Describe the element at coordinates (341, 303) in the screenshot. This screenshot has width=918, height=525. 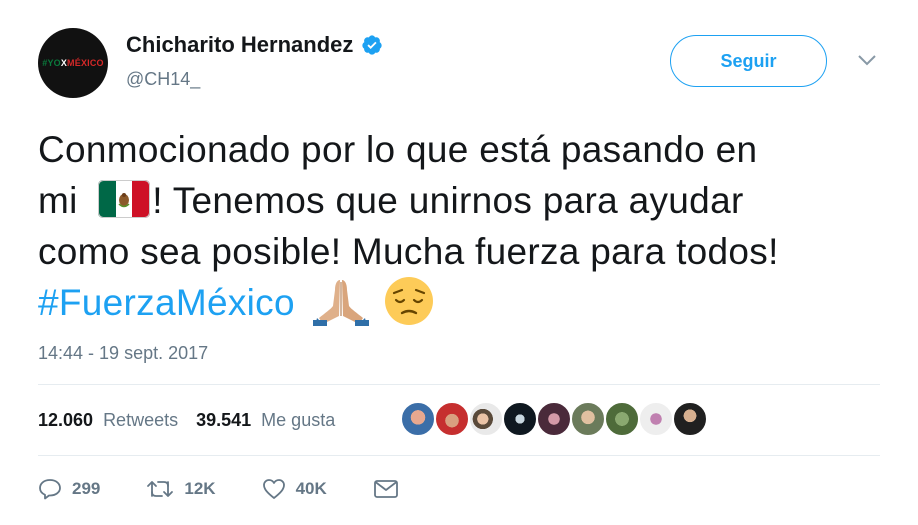
I see `folded-hands-icon` at that location.